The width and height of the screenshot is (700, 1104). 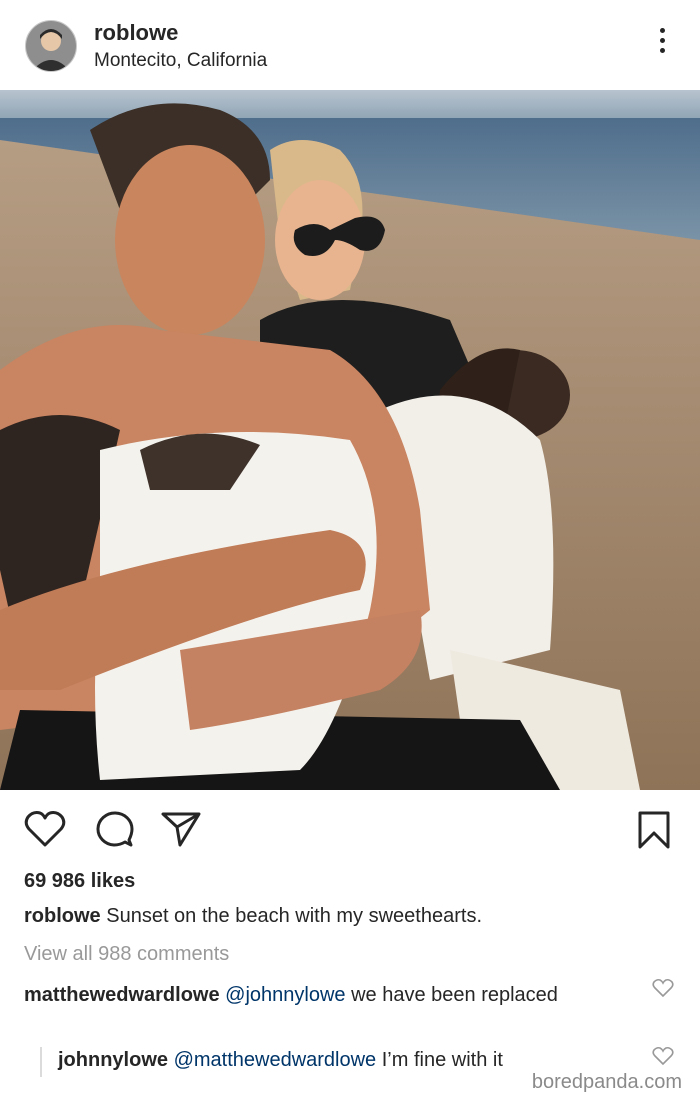 I want to click on action-bar, so click(x=350, y=828).